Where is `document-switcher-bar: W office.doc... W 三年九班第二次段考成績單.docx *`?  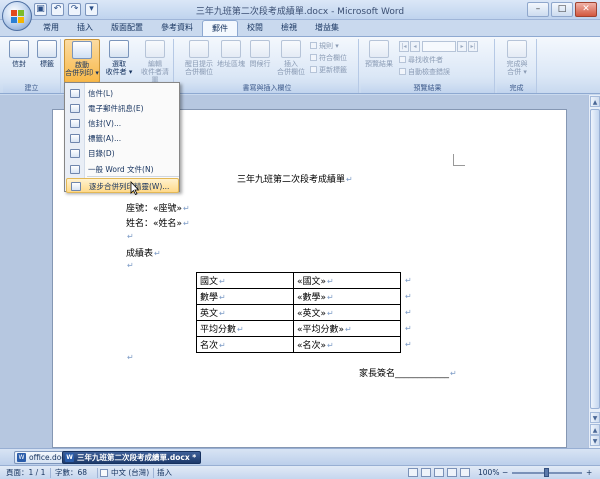 document-switcher-bar: W office.doc... W 三年九班第二次段考成績單.docx * is located at coordinates (300, 456).